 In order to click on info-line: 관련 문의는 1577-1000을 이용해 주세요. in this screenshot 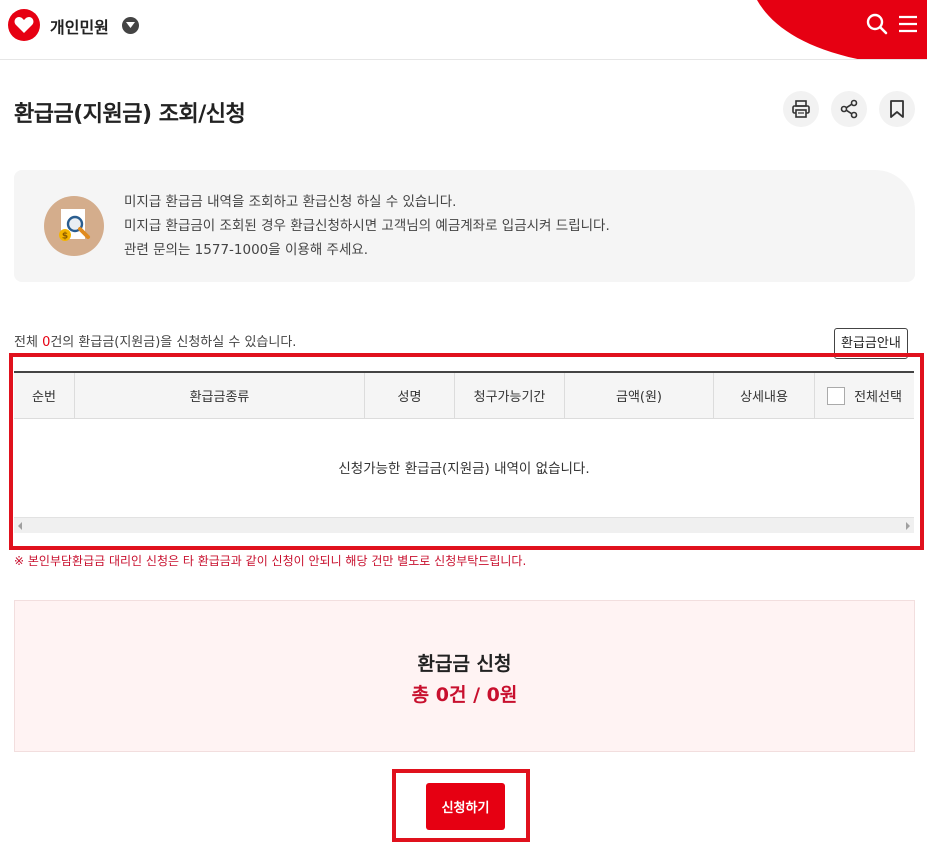, I will do `click(246, 250)`.